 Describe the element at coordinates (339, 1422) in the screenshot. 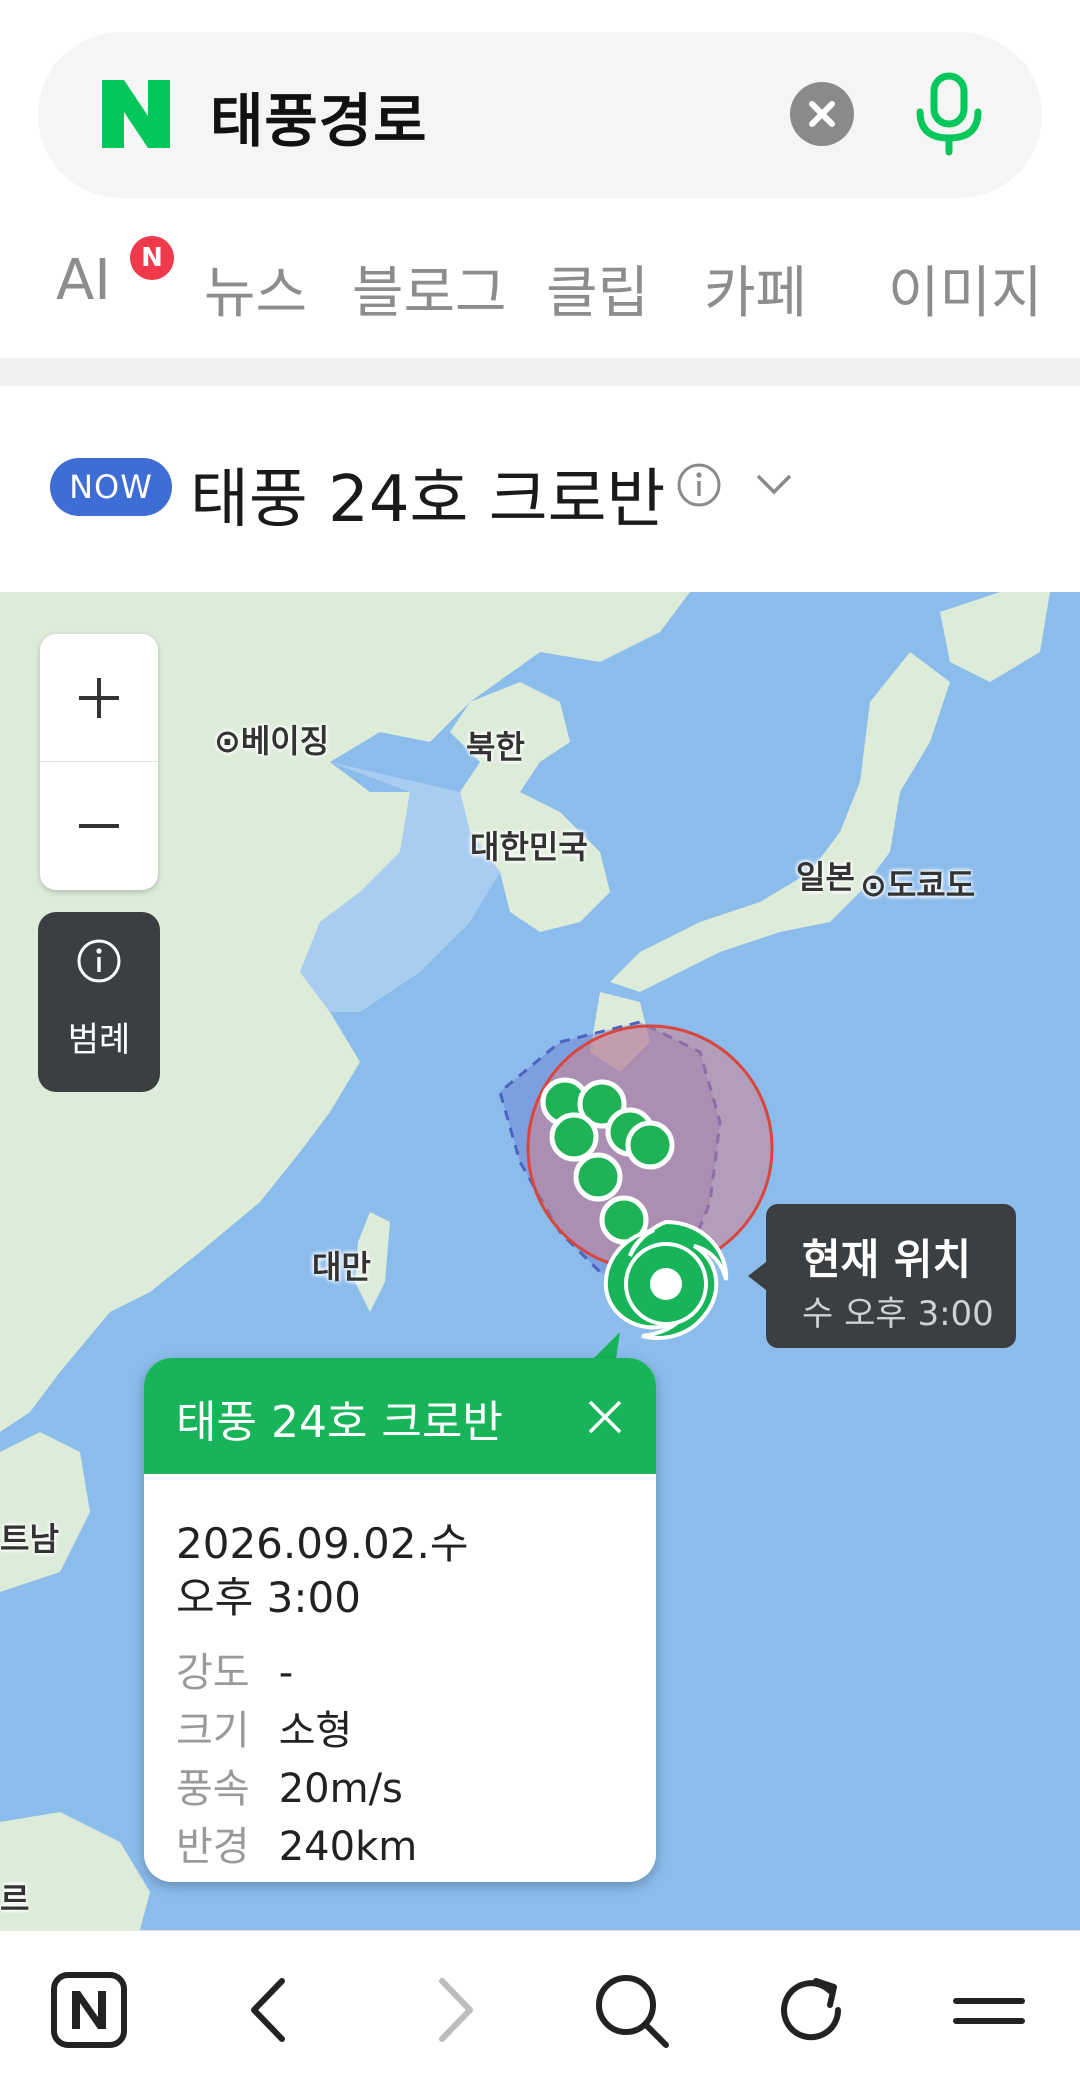

I see `popup-title: 태풍 24호 크로반` at that location.